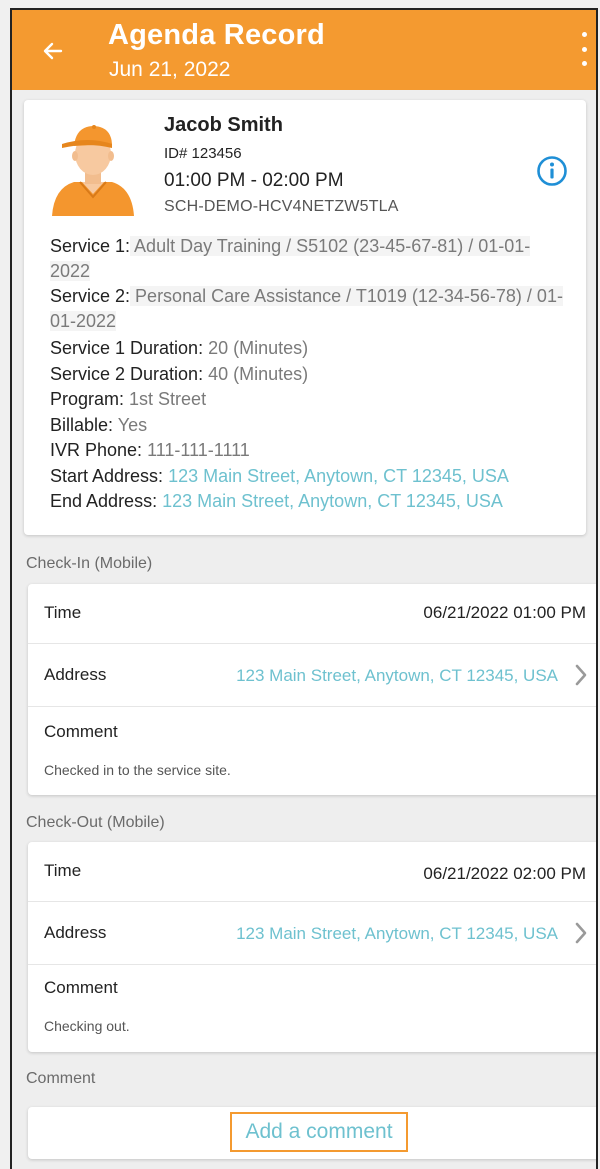  I want to click on program-row: Program: 1st Street, so click(310, 399).